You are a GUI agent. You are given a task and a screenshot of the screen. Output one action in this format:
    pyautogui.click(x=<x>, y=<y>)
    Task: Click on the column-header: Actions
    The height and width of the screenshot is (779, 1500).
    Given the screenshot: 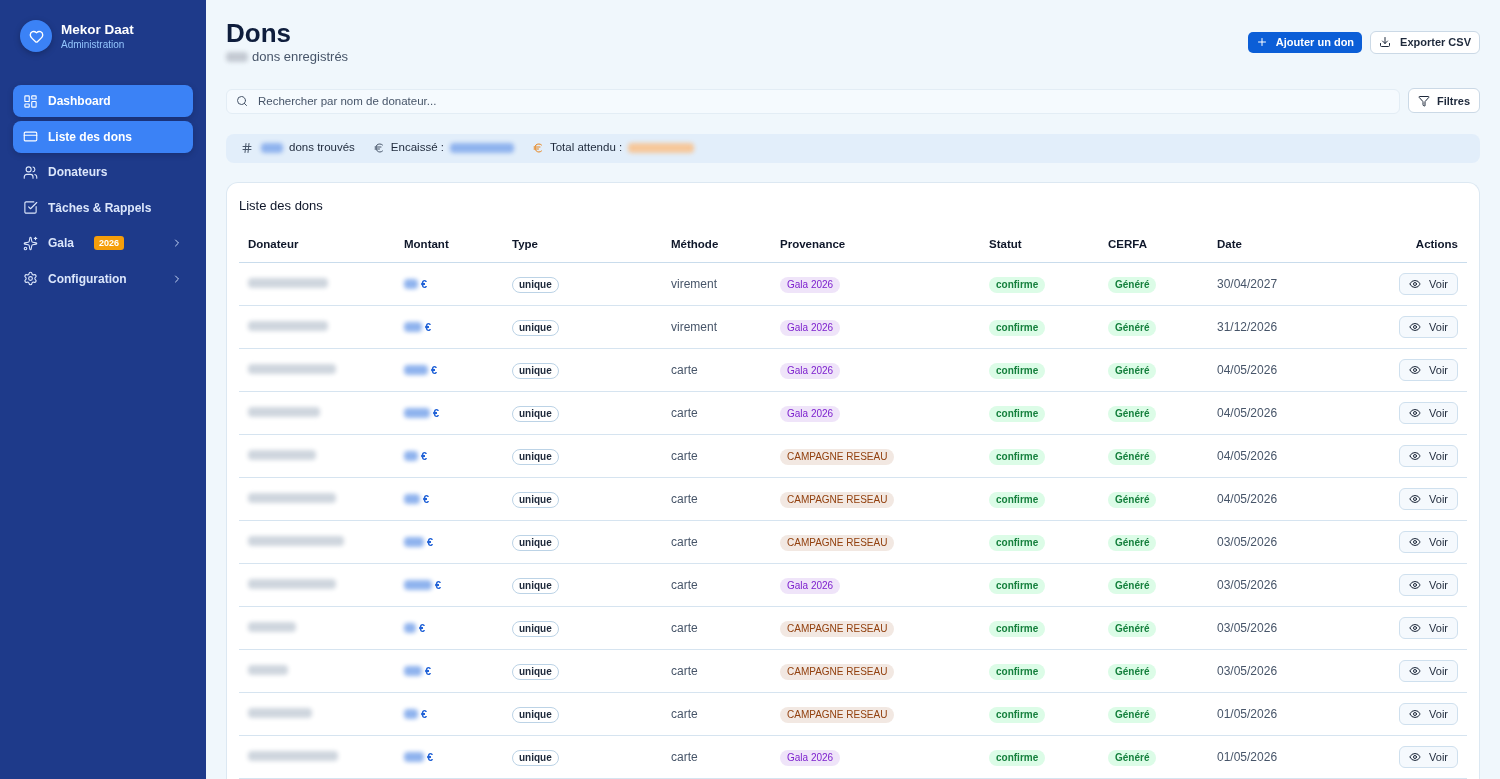 What is the action you would take?
    pyautogui.click(x=1412, y=244)
    